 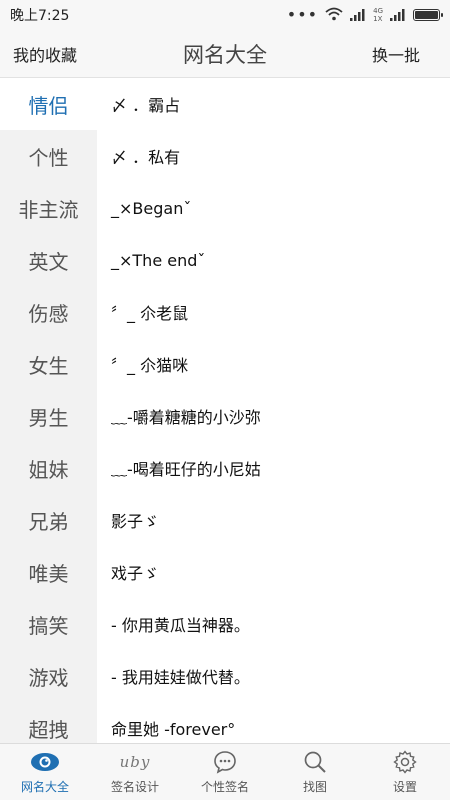 I want to click on nav-find-image-label: 找图, so click(x=314, y=787).